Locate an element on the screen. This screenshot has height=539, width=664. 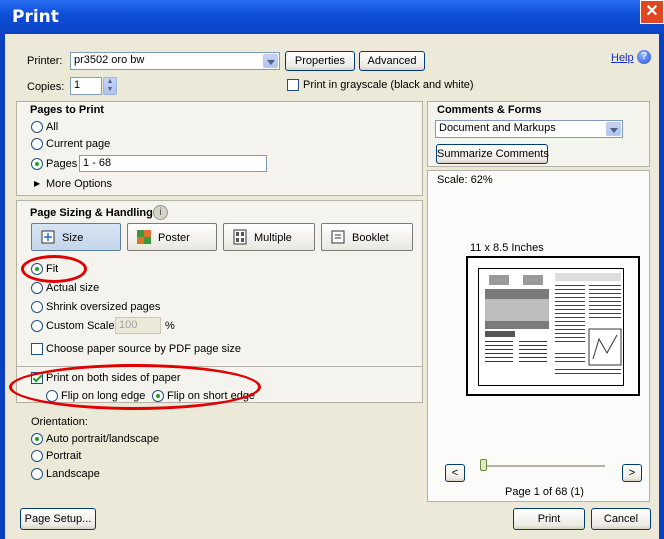
close-icon: ✕ is located at coordinates (652, 12).